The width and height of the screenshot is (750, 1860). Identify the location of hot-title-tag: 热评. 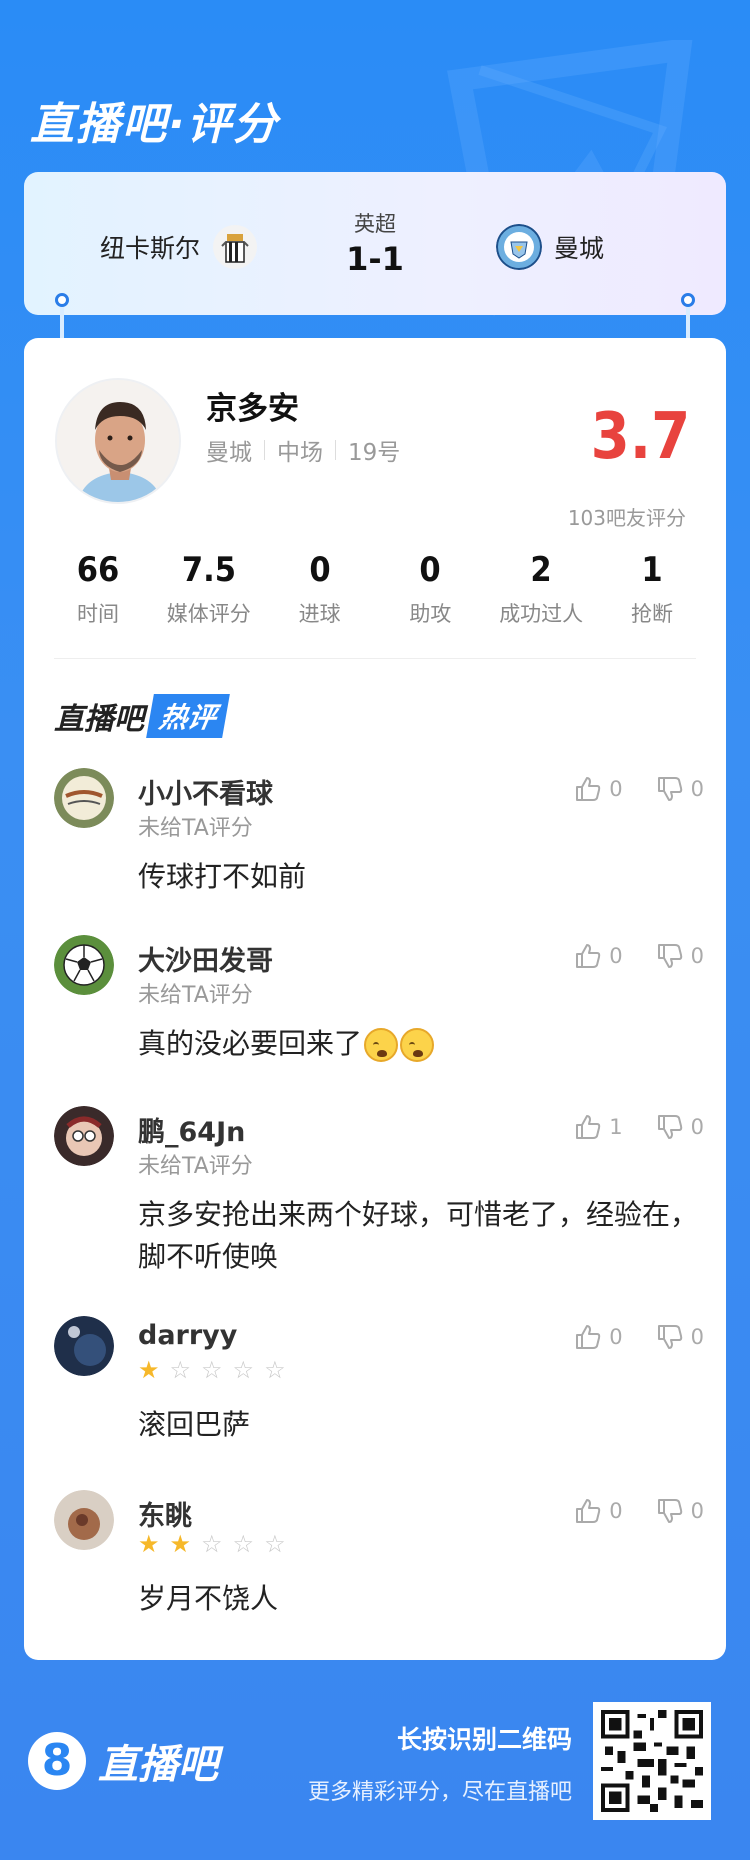
(188, 716).